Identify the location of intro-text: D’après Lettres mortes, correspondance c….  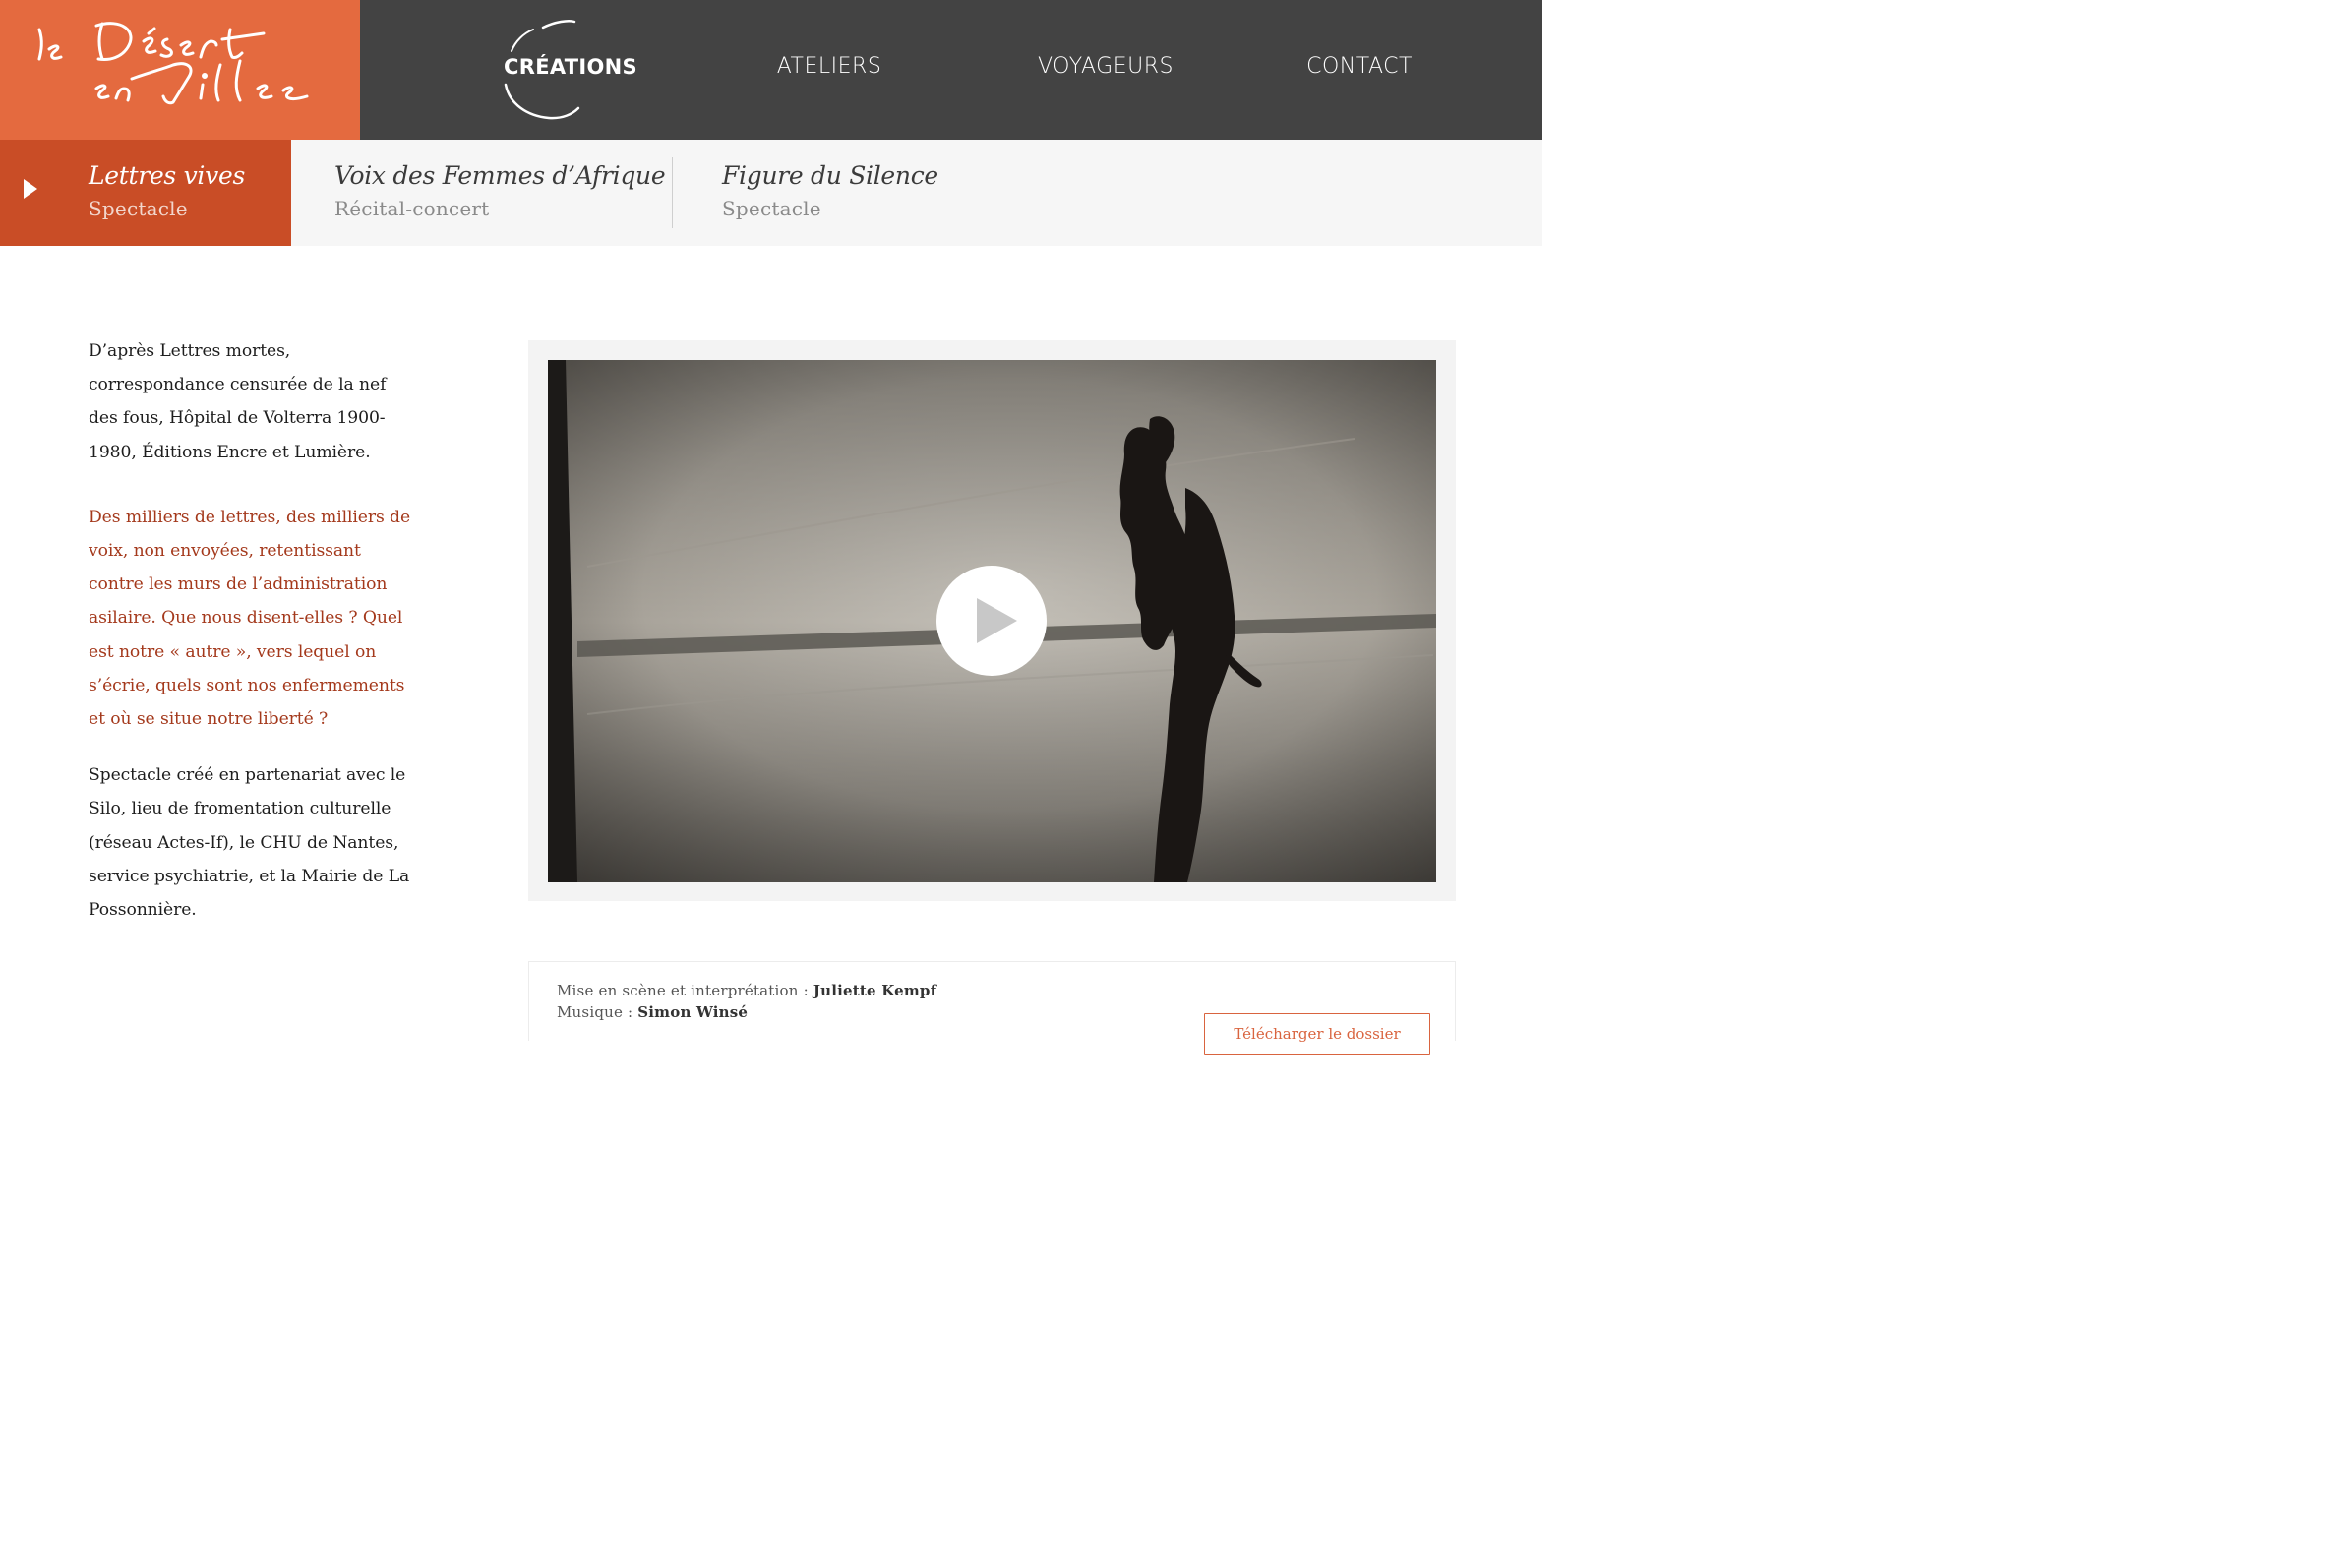
(238, 401).